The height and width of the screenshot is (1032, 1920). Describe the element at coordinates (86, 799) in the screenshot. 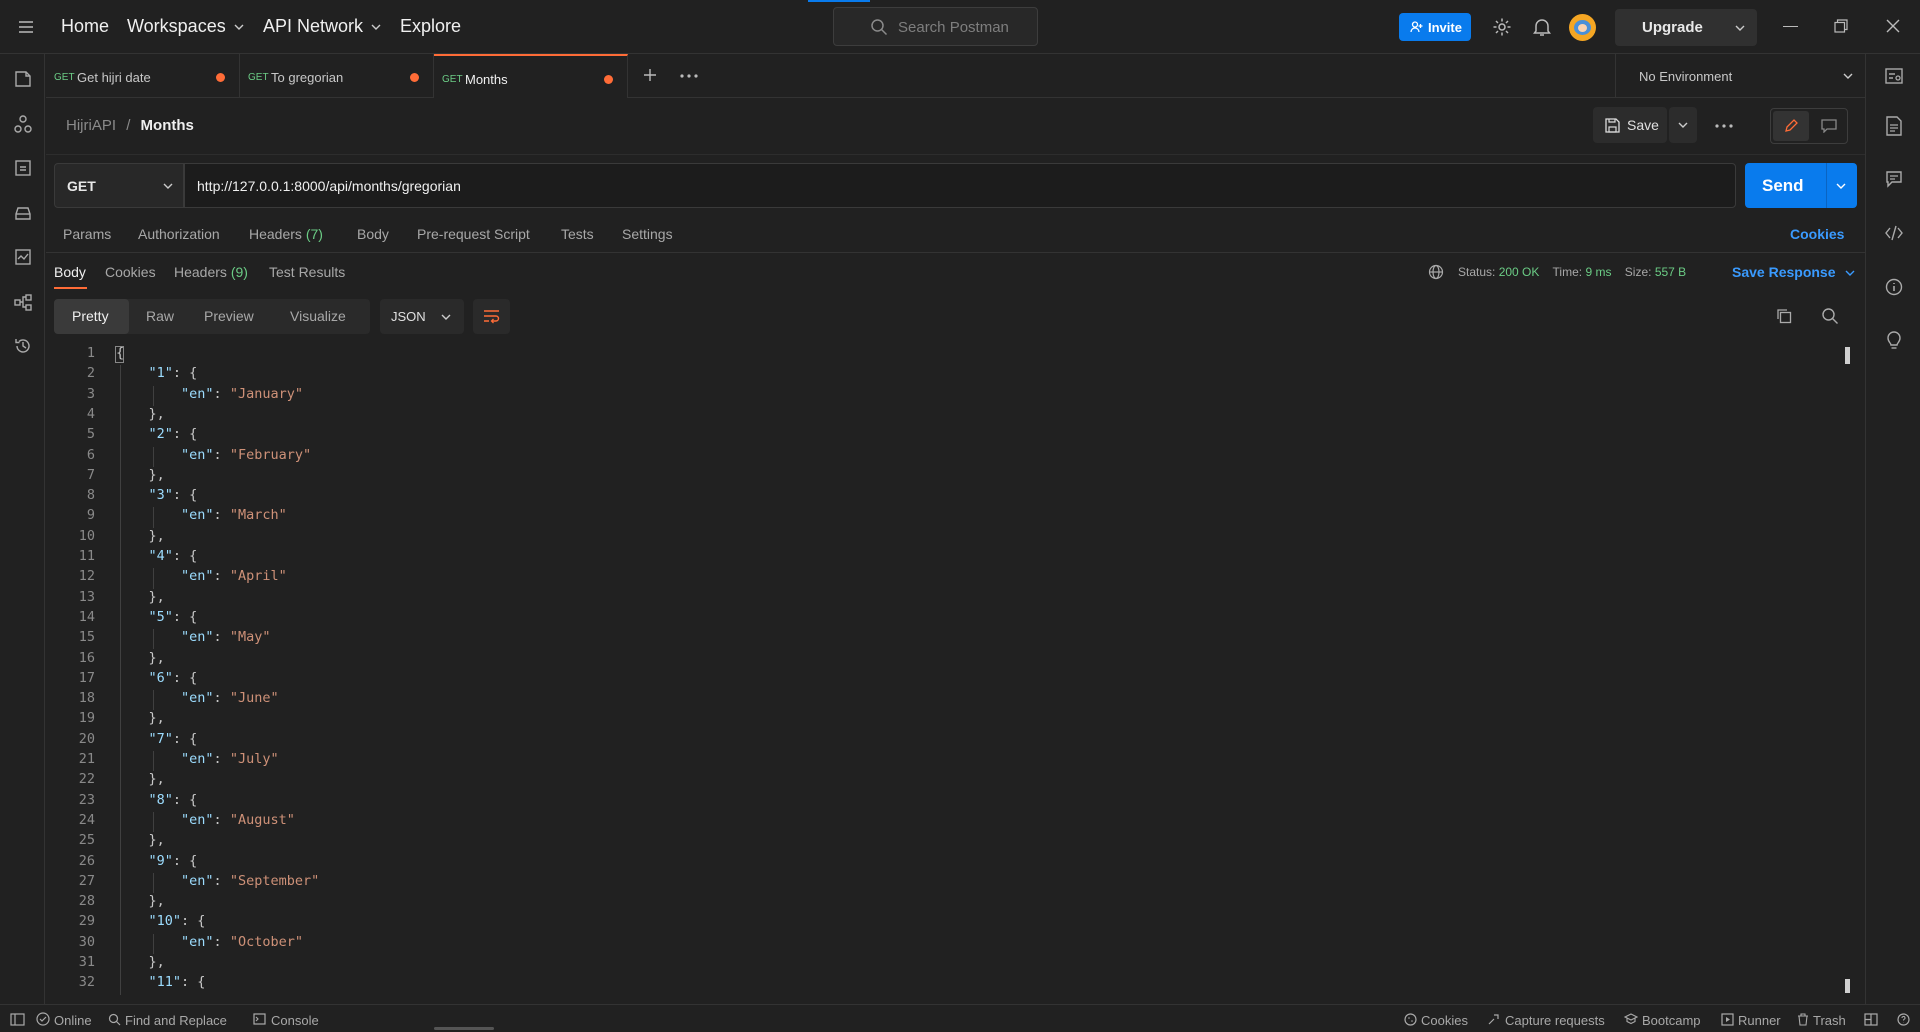

I see `line-number: 23` at that location.